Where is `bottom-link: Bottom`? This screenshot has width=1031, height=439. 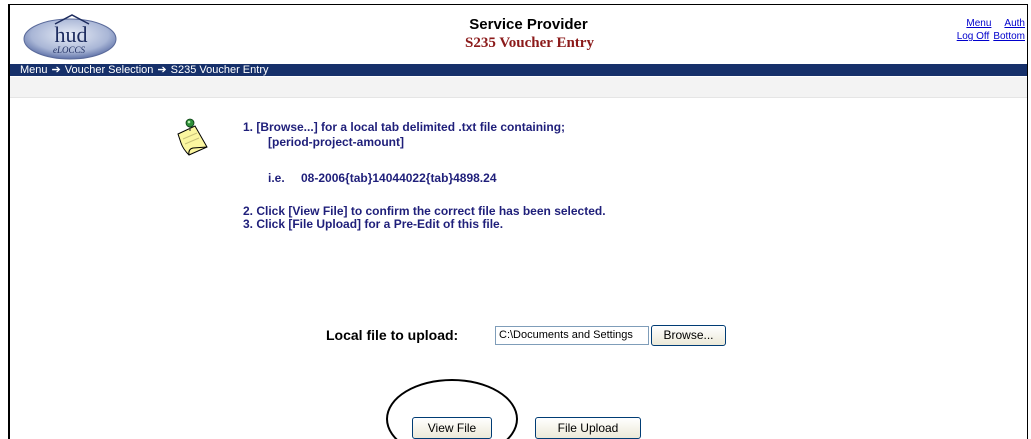
bottom-link: Bottom is located at coordinates (1009, 36).